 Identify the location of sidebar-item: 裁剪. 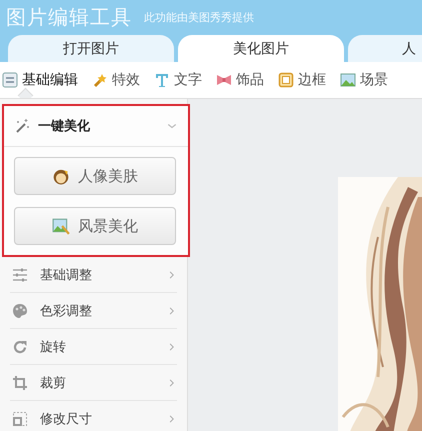
(93, 383).